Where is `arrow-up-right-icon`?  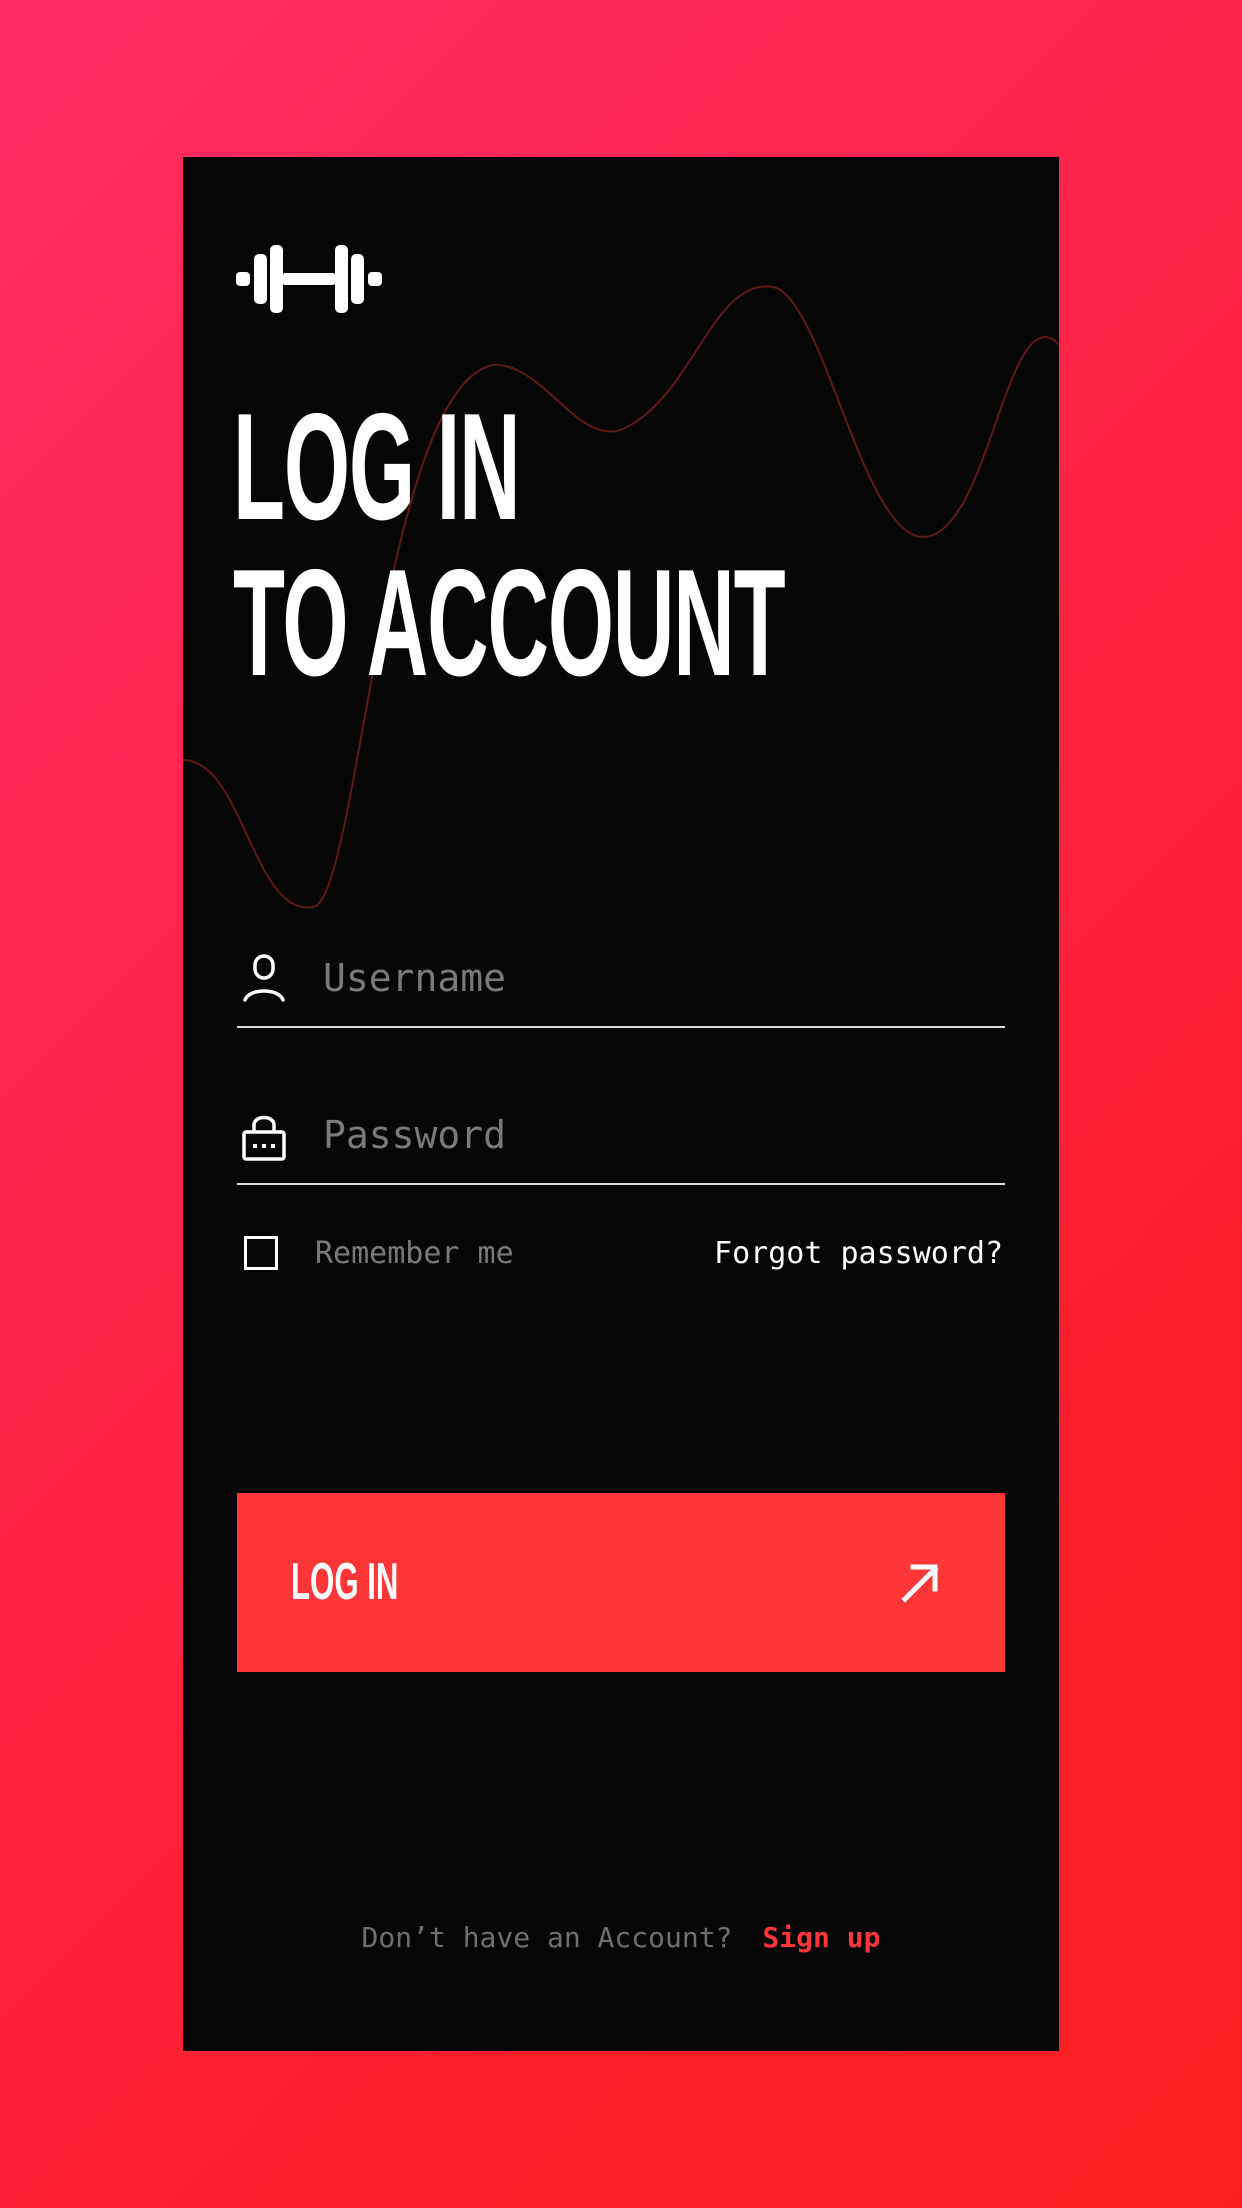
arrow-up-right-icon is located at coordinates (920, 1583).